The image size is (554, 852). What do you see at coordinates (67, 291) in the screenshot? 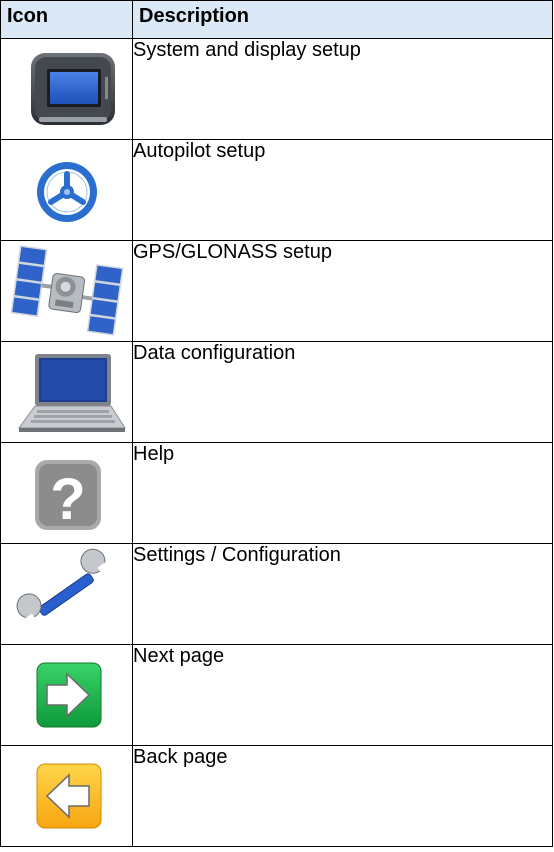
I see `satellite-icon` at bounding box center [67, 291].